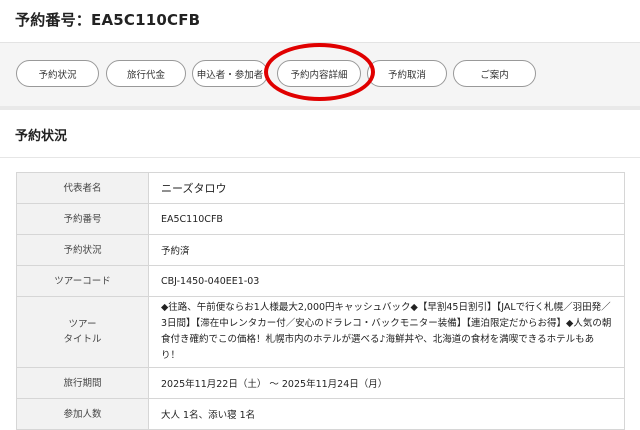 The width and height of the screenshot is (640, 430). Describe the element at coordinates (146, 73) in the screenshot. I see `tab-travel-fee: 旅行代金` at that location.